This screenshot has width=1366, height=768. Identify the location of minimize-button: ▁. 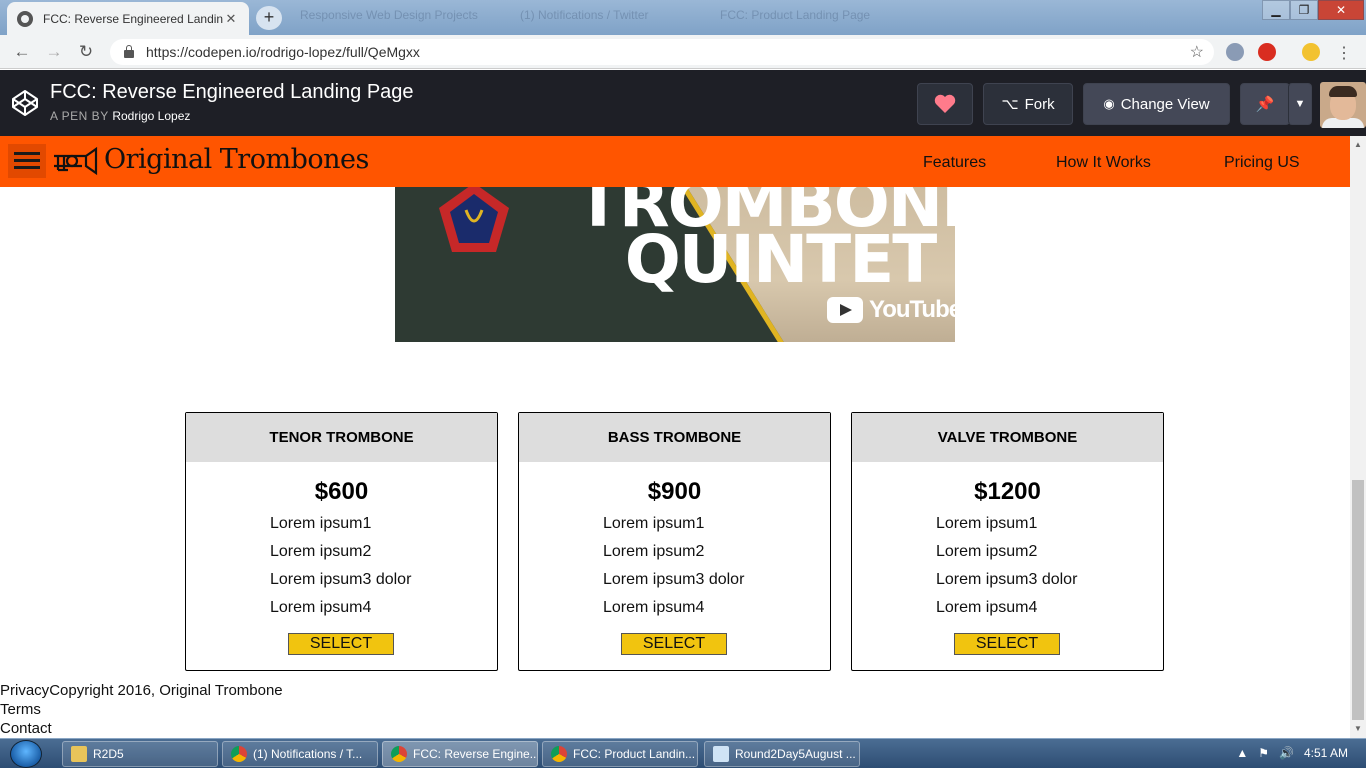
(1276, 10).